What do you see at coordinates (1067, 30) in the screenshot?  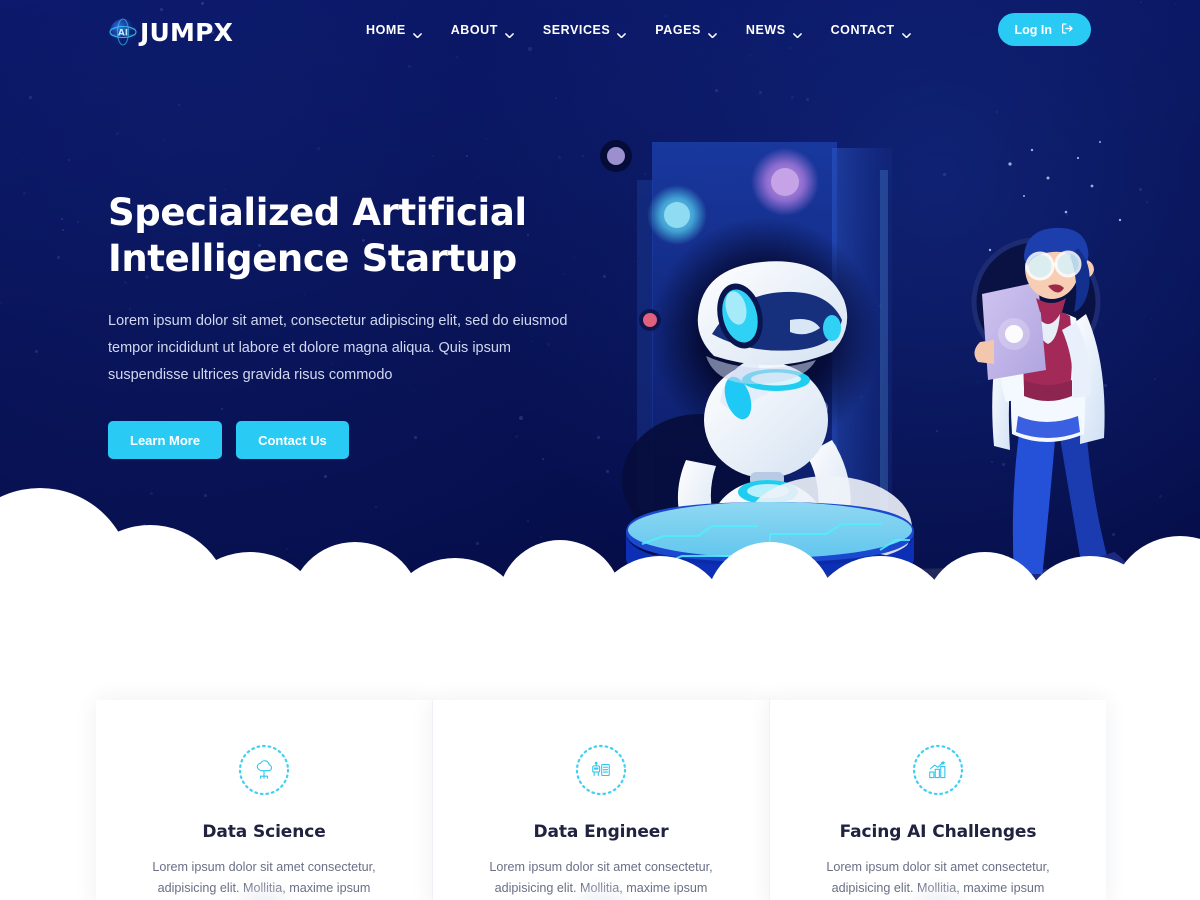 I see `login-arrow-icon` at bounding box center [1067, 30].